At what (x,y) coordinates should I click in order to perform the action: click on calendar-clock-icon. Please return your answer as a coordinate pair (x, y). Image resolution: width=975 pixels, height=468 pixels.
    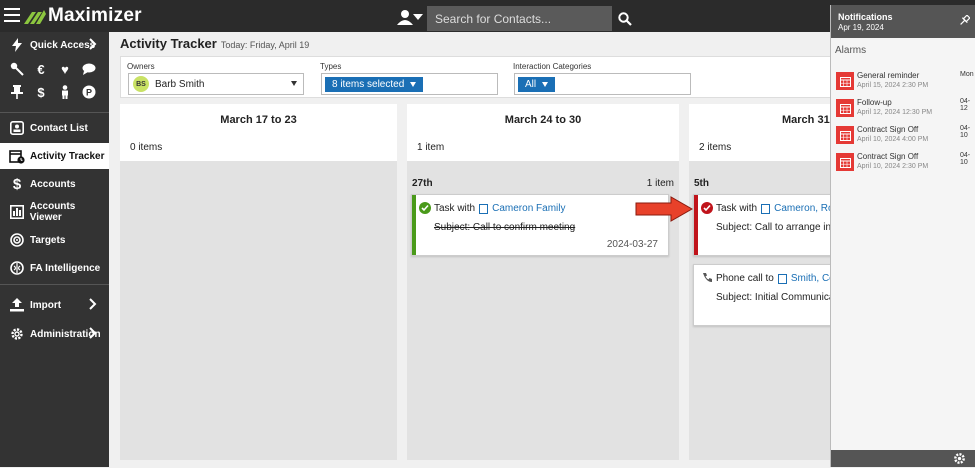
    Looking at the image, I should click on (17, 156).